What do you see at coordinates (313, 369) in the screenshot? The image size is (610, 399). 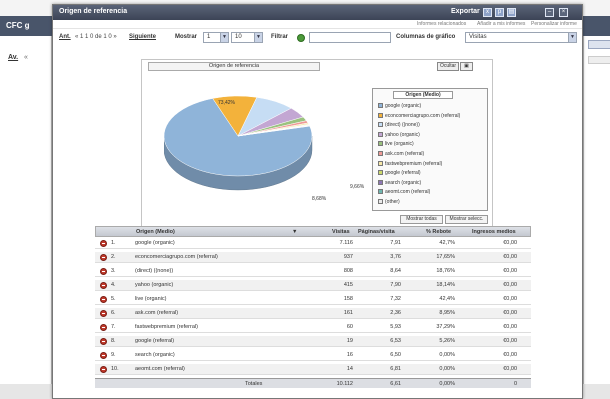 I see `table-row: 10. aeomt.com (referral) 14 6,81 0,00% €0,00` at bounding box center [313, 369].